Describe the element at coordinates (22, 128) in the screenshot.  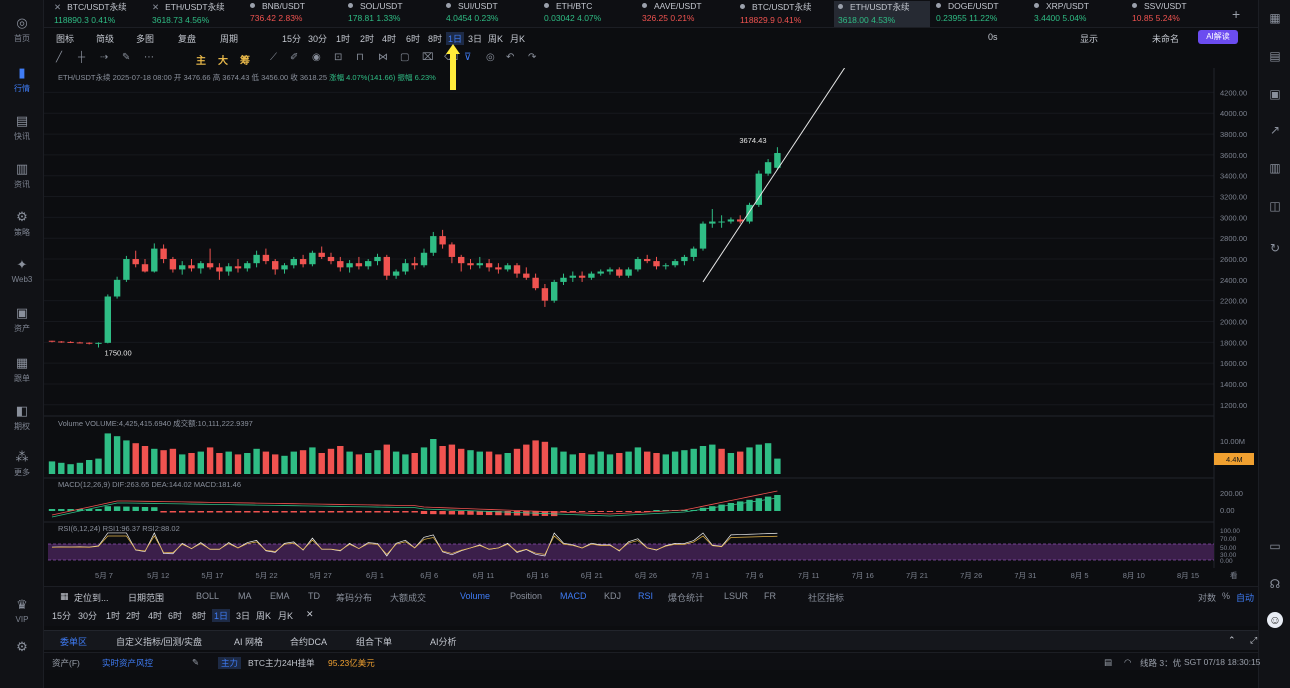
I see `sidebar-item-2: ▤ 快讯` at that location.